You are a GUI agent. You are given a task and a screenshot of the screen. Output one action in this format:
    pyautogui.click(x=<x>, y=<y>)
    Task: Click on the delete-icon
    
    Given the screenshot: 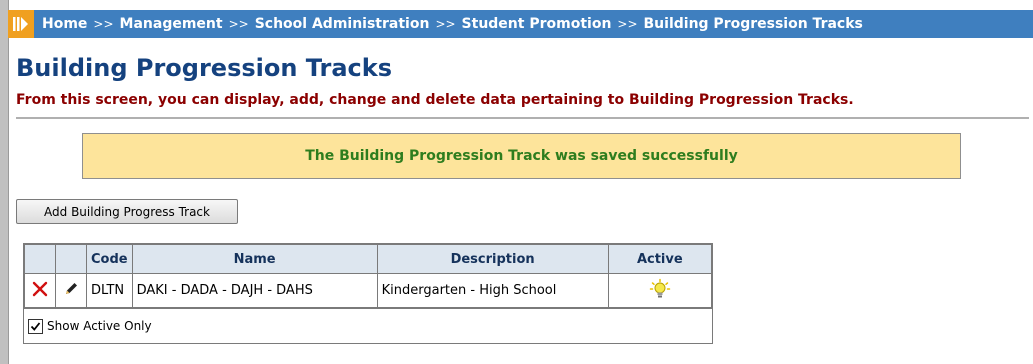 What is the action you would take?
    pyautogui.click(x=40, y=289)
    